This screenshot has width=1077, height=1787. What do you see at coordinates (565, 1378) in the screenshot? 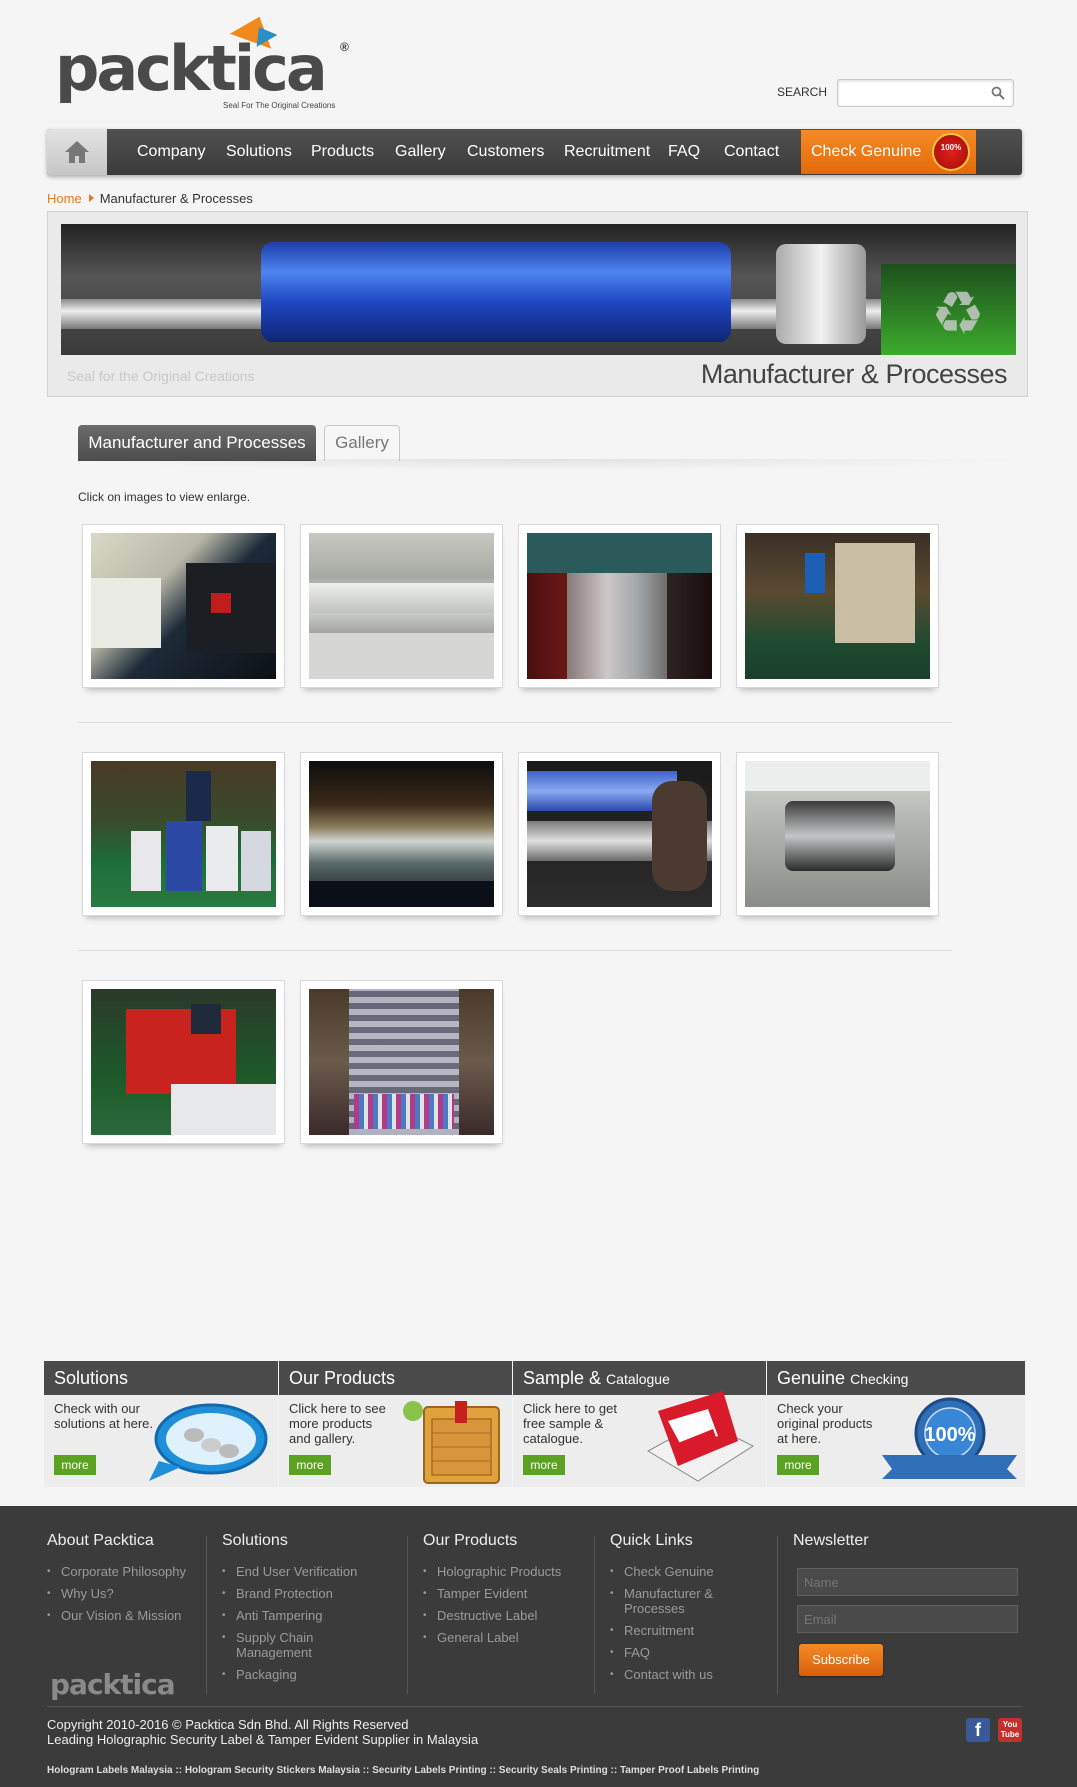
I see `feature-sample-title-main: Sample &` at bounding box center [565, 1378].